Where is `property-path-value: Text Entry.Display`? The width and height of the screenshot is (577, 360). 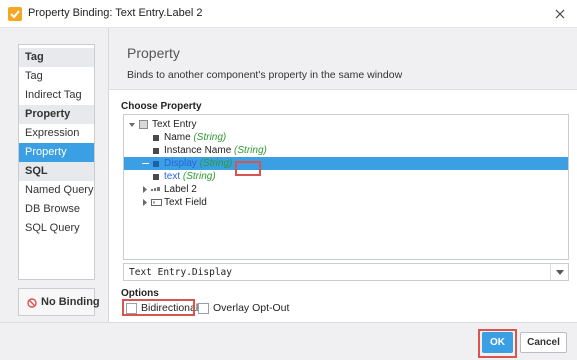 property-path-value: Text Entry.Display is located at coordinates (180, 272).